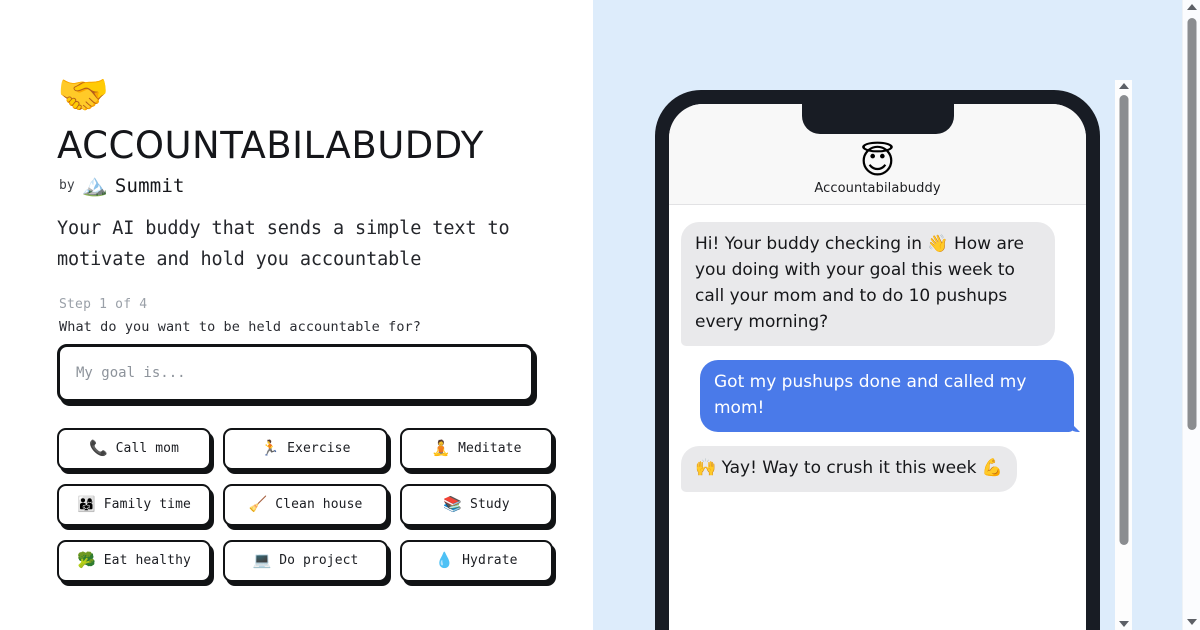 The image size is (1200, 630). I want to click on family-icon: 👨‍👩‍👧, so click(86, 504).